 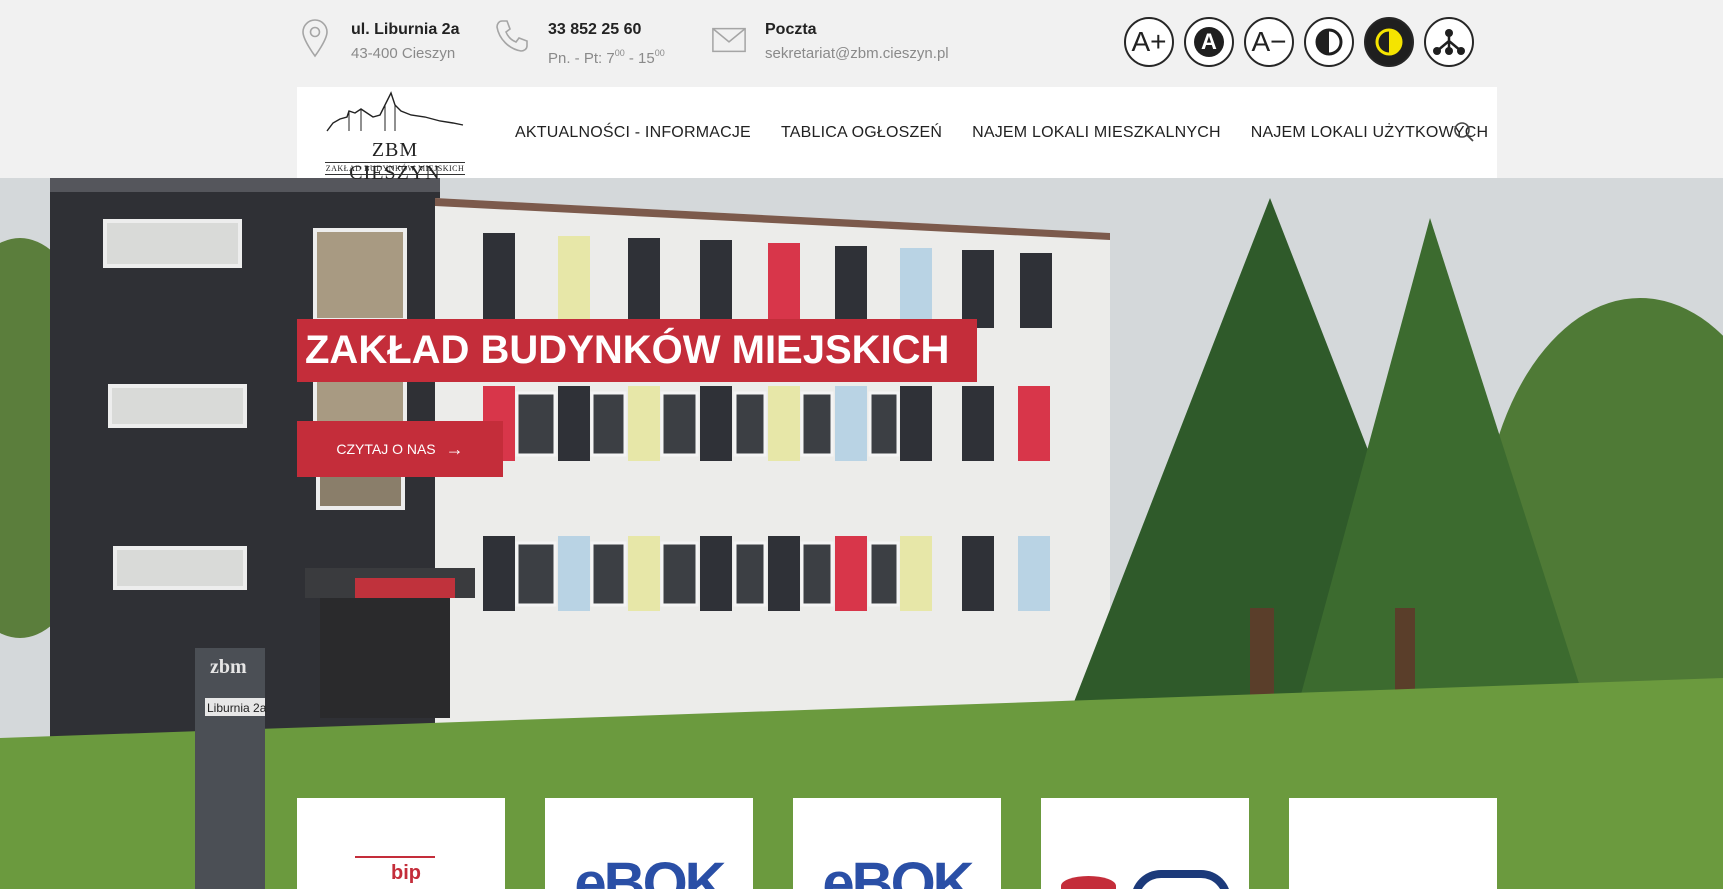 I want to click on empty-tile, so click(x=1393, y=843).